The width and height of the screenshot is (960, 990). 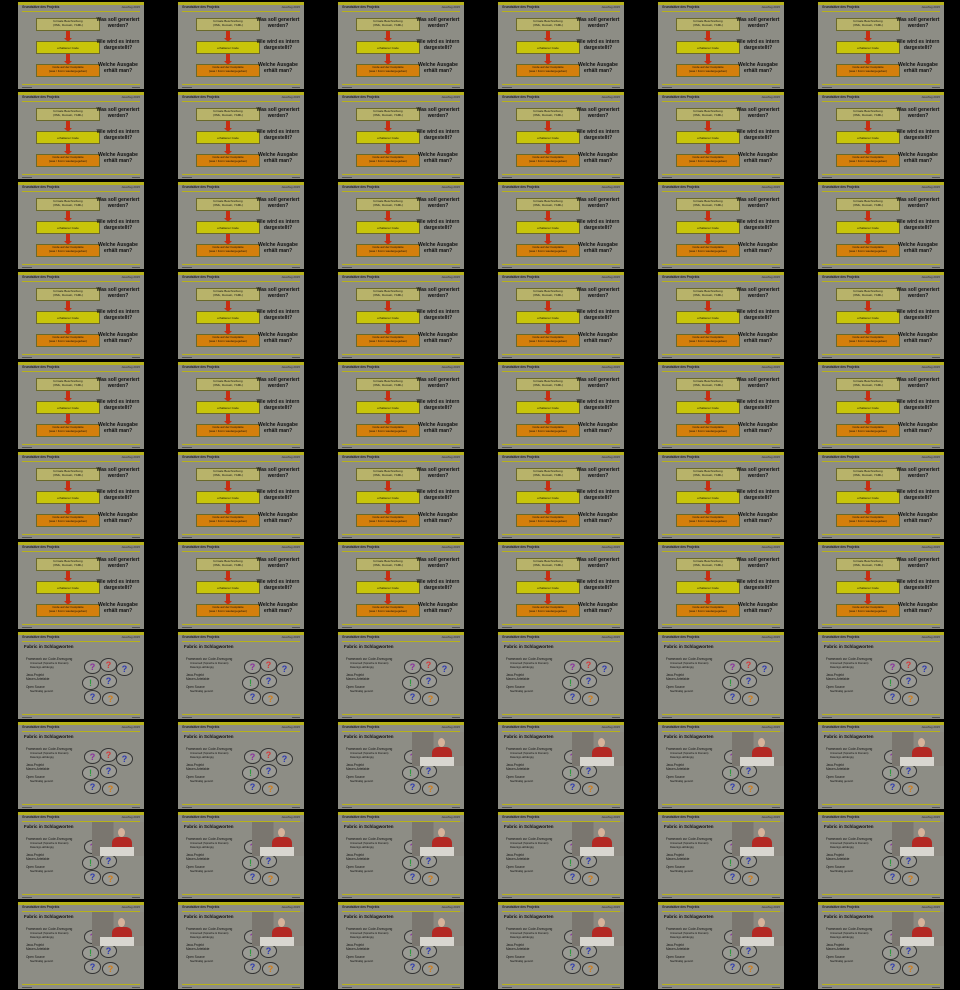 I want to click on question-generated: Was soll generiert werden?, so click(x=118, y=293).